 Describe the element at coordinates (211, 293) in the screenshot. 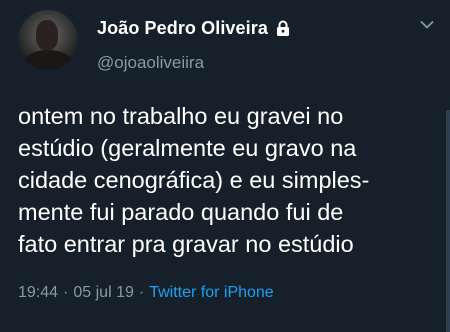

I see `tweet-source-link: Twitter for iPhone` at that location.